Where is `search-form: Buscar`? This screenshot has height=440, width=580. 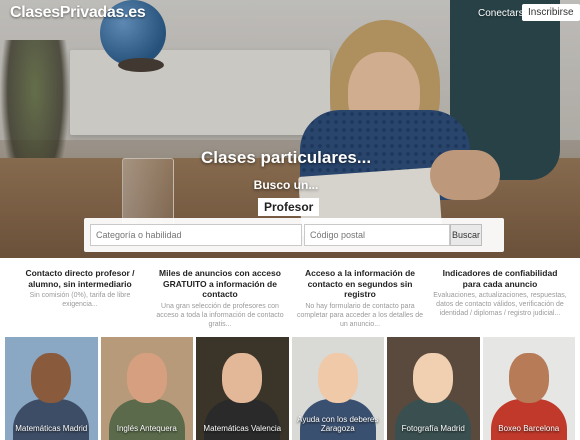 search-form: Buscar is located at coordinates (294, 235).